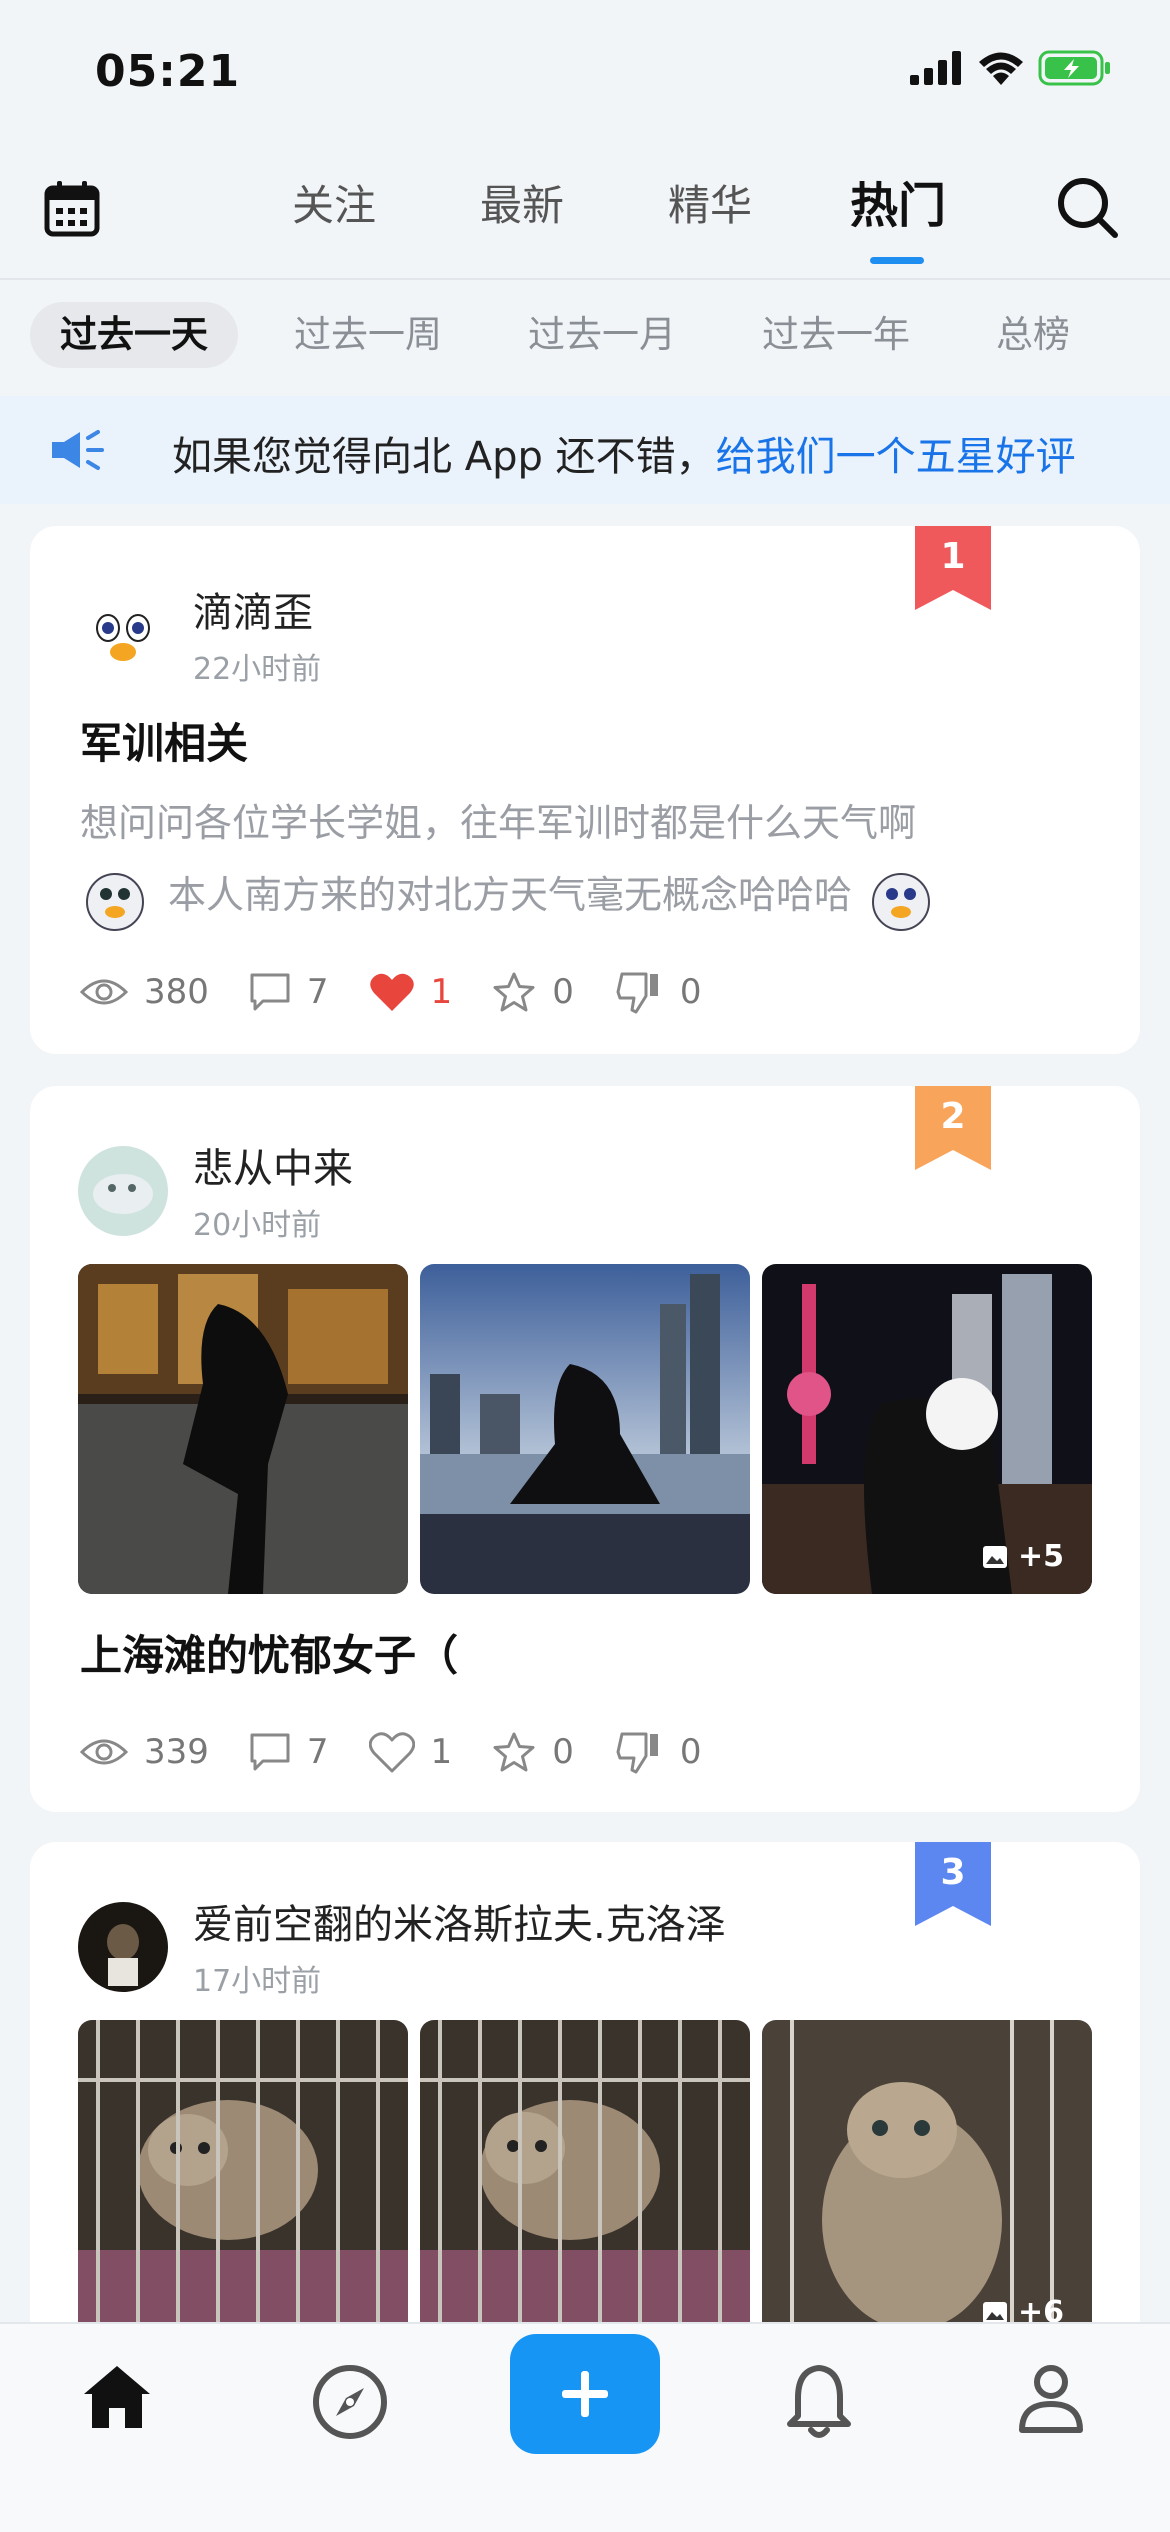  What do you see at coordinates (585, 75) in the screenshot?
I see `status-bar: 05:21` at bounding box center [585, 75].